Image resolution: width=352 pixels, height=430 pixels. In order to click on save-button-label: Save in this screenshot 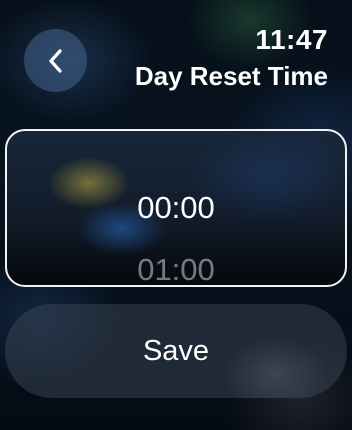, I will do `click(176, 350)`.